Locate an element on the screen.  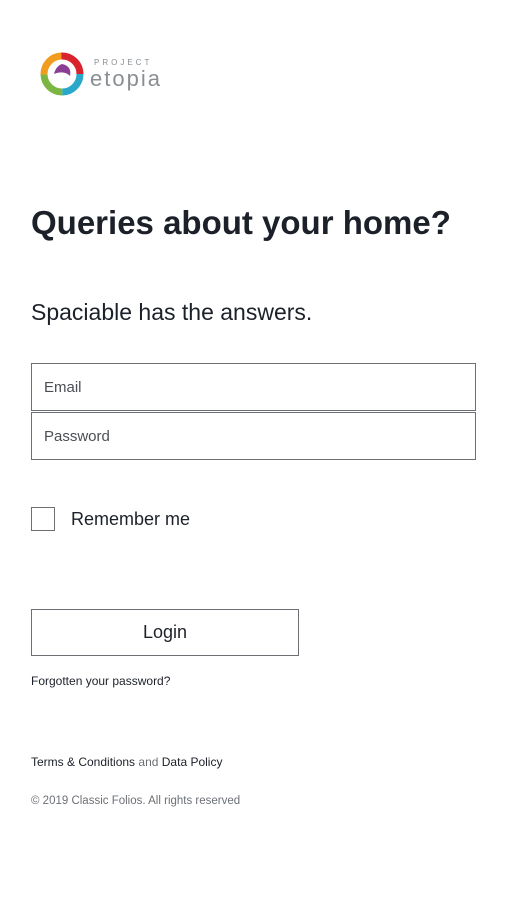
data-policy-link: Data Policy is located at coordinates (192, 762).